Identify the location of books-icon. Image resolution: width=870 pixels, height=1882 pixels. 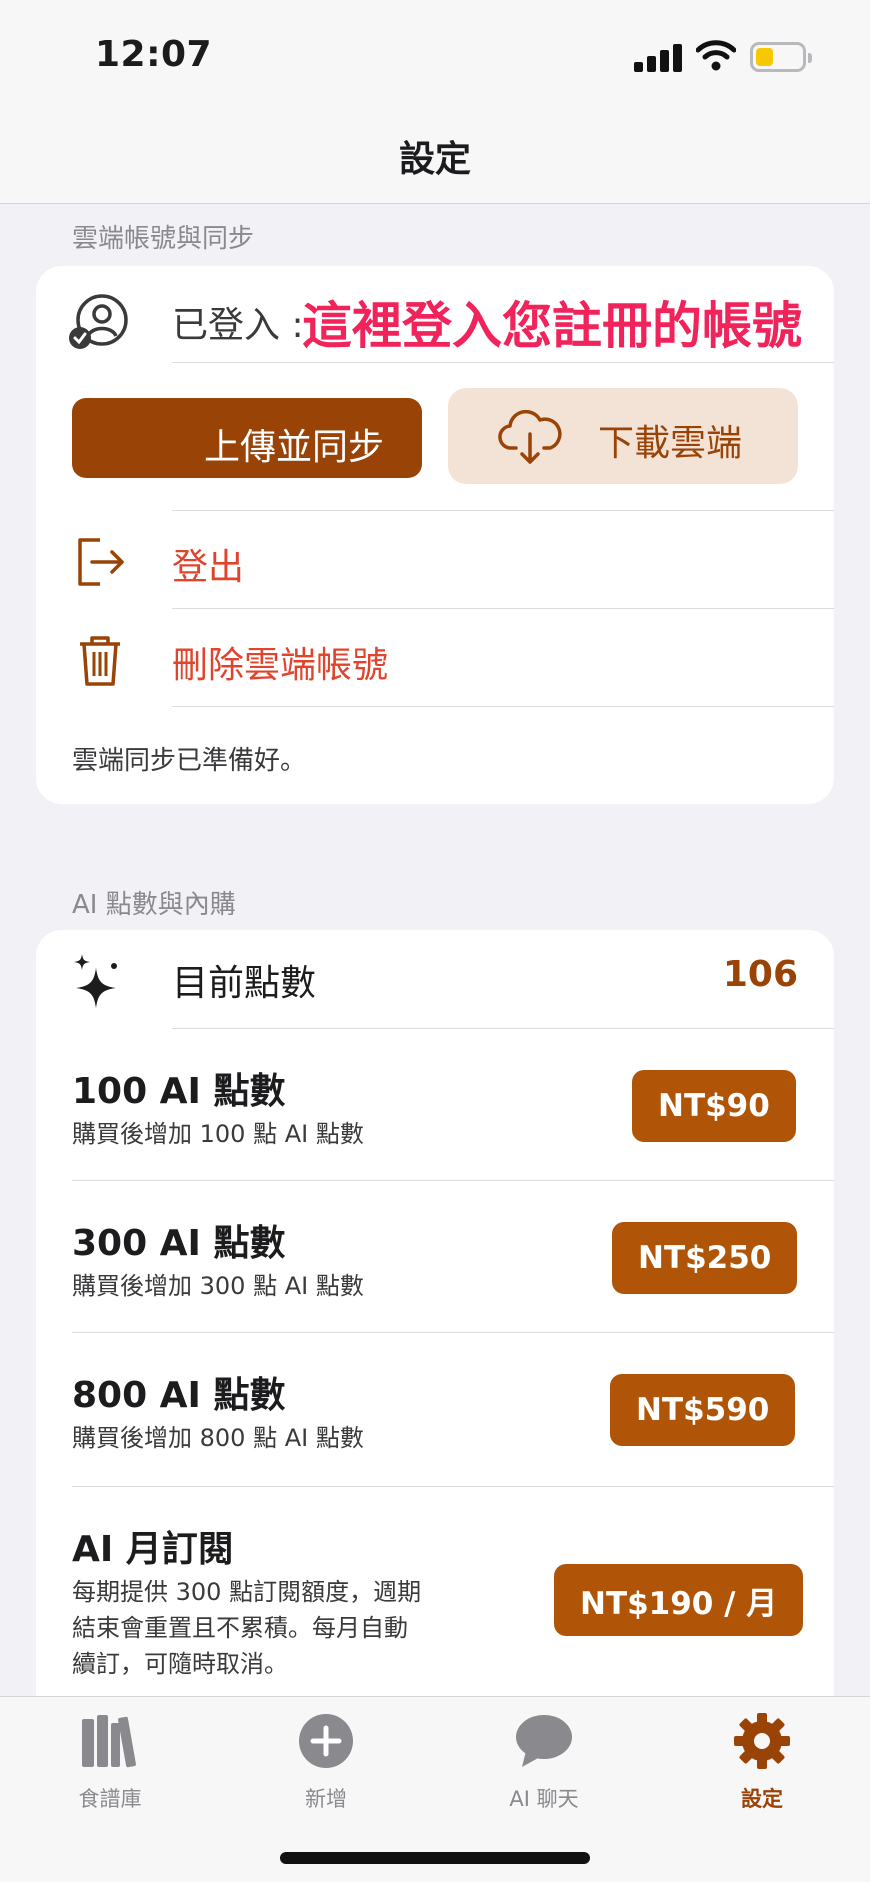
(109, 1741).